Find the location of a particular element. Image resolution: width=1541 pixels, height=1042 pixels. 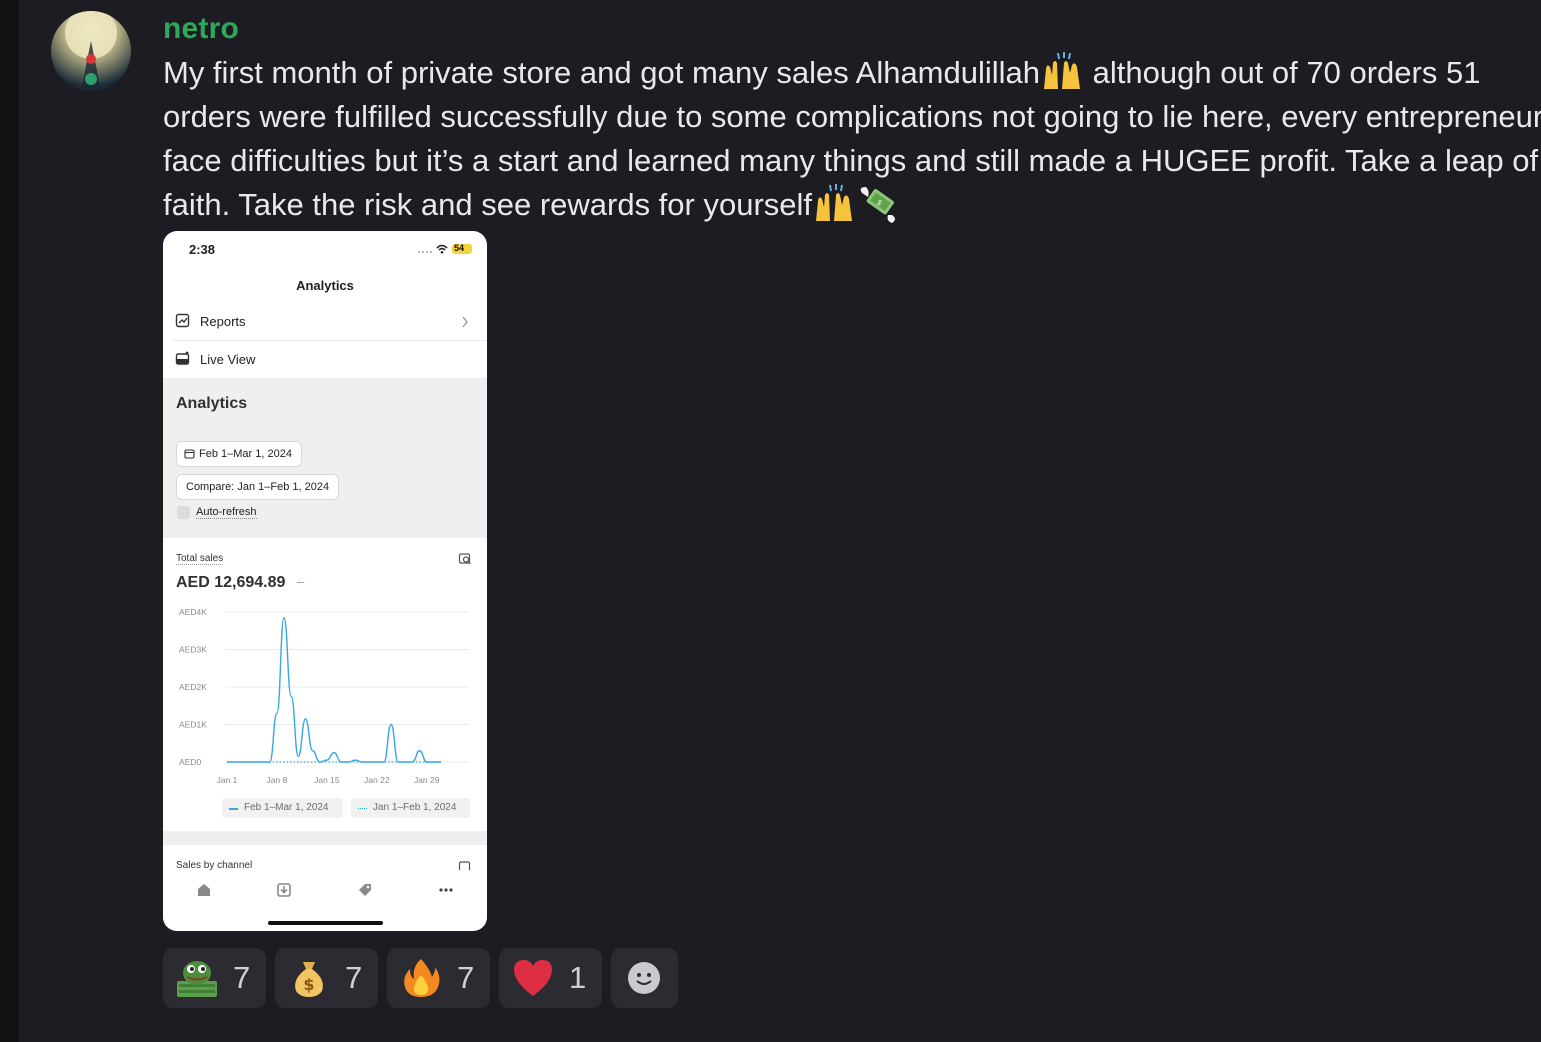

legend-swatch-solid is located at coordinates (233, 809).